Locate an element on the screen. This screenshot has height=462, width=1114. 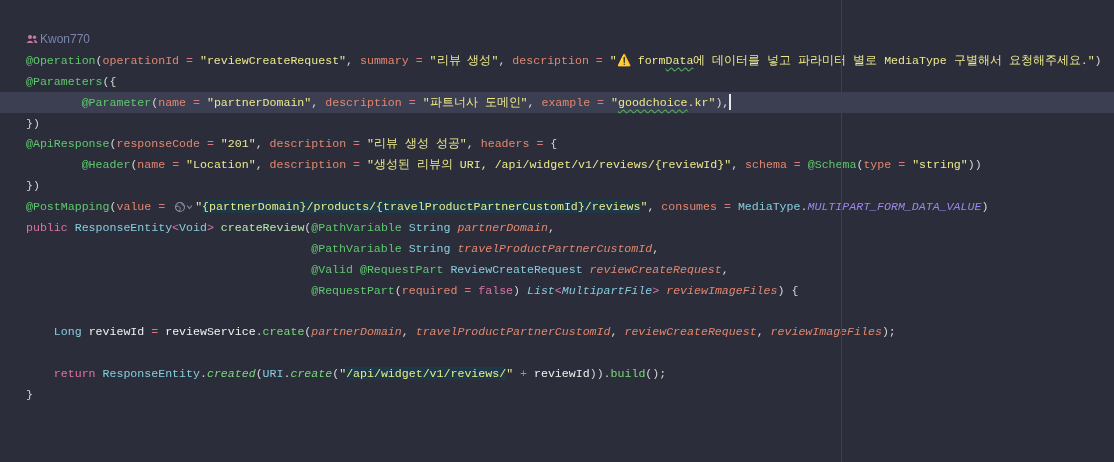
code-text: public ResponseEntity<Void> createReview(@PathVariable String partnerDomain, is located at coordinates (290, 227).